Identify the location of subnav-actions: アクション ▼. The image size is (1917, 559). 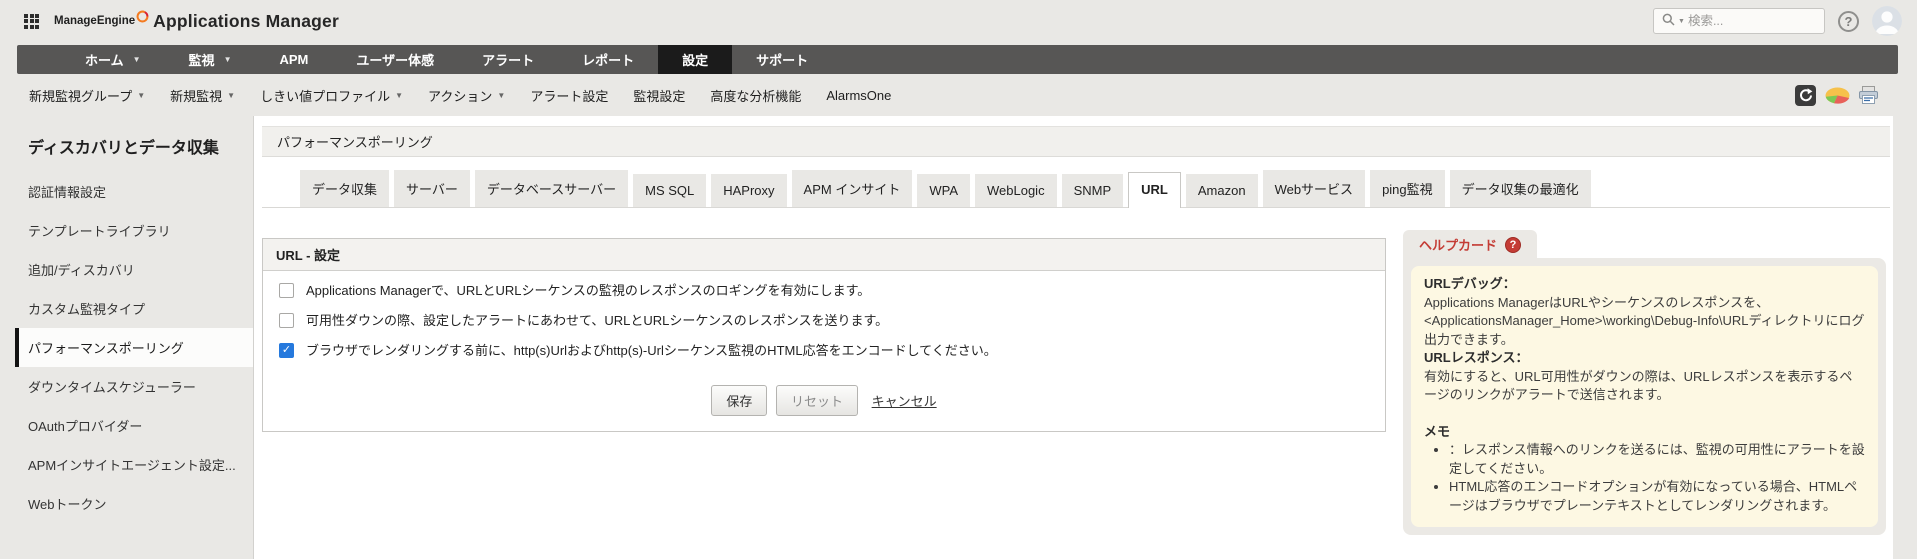
(466, 95).